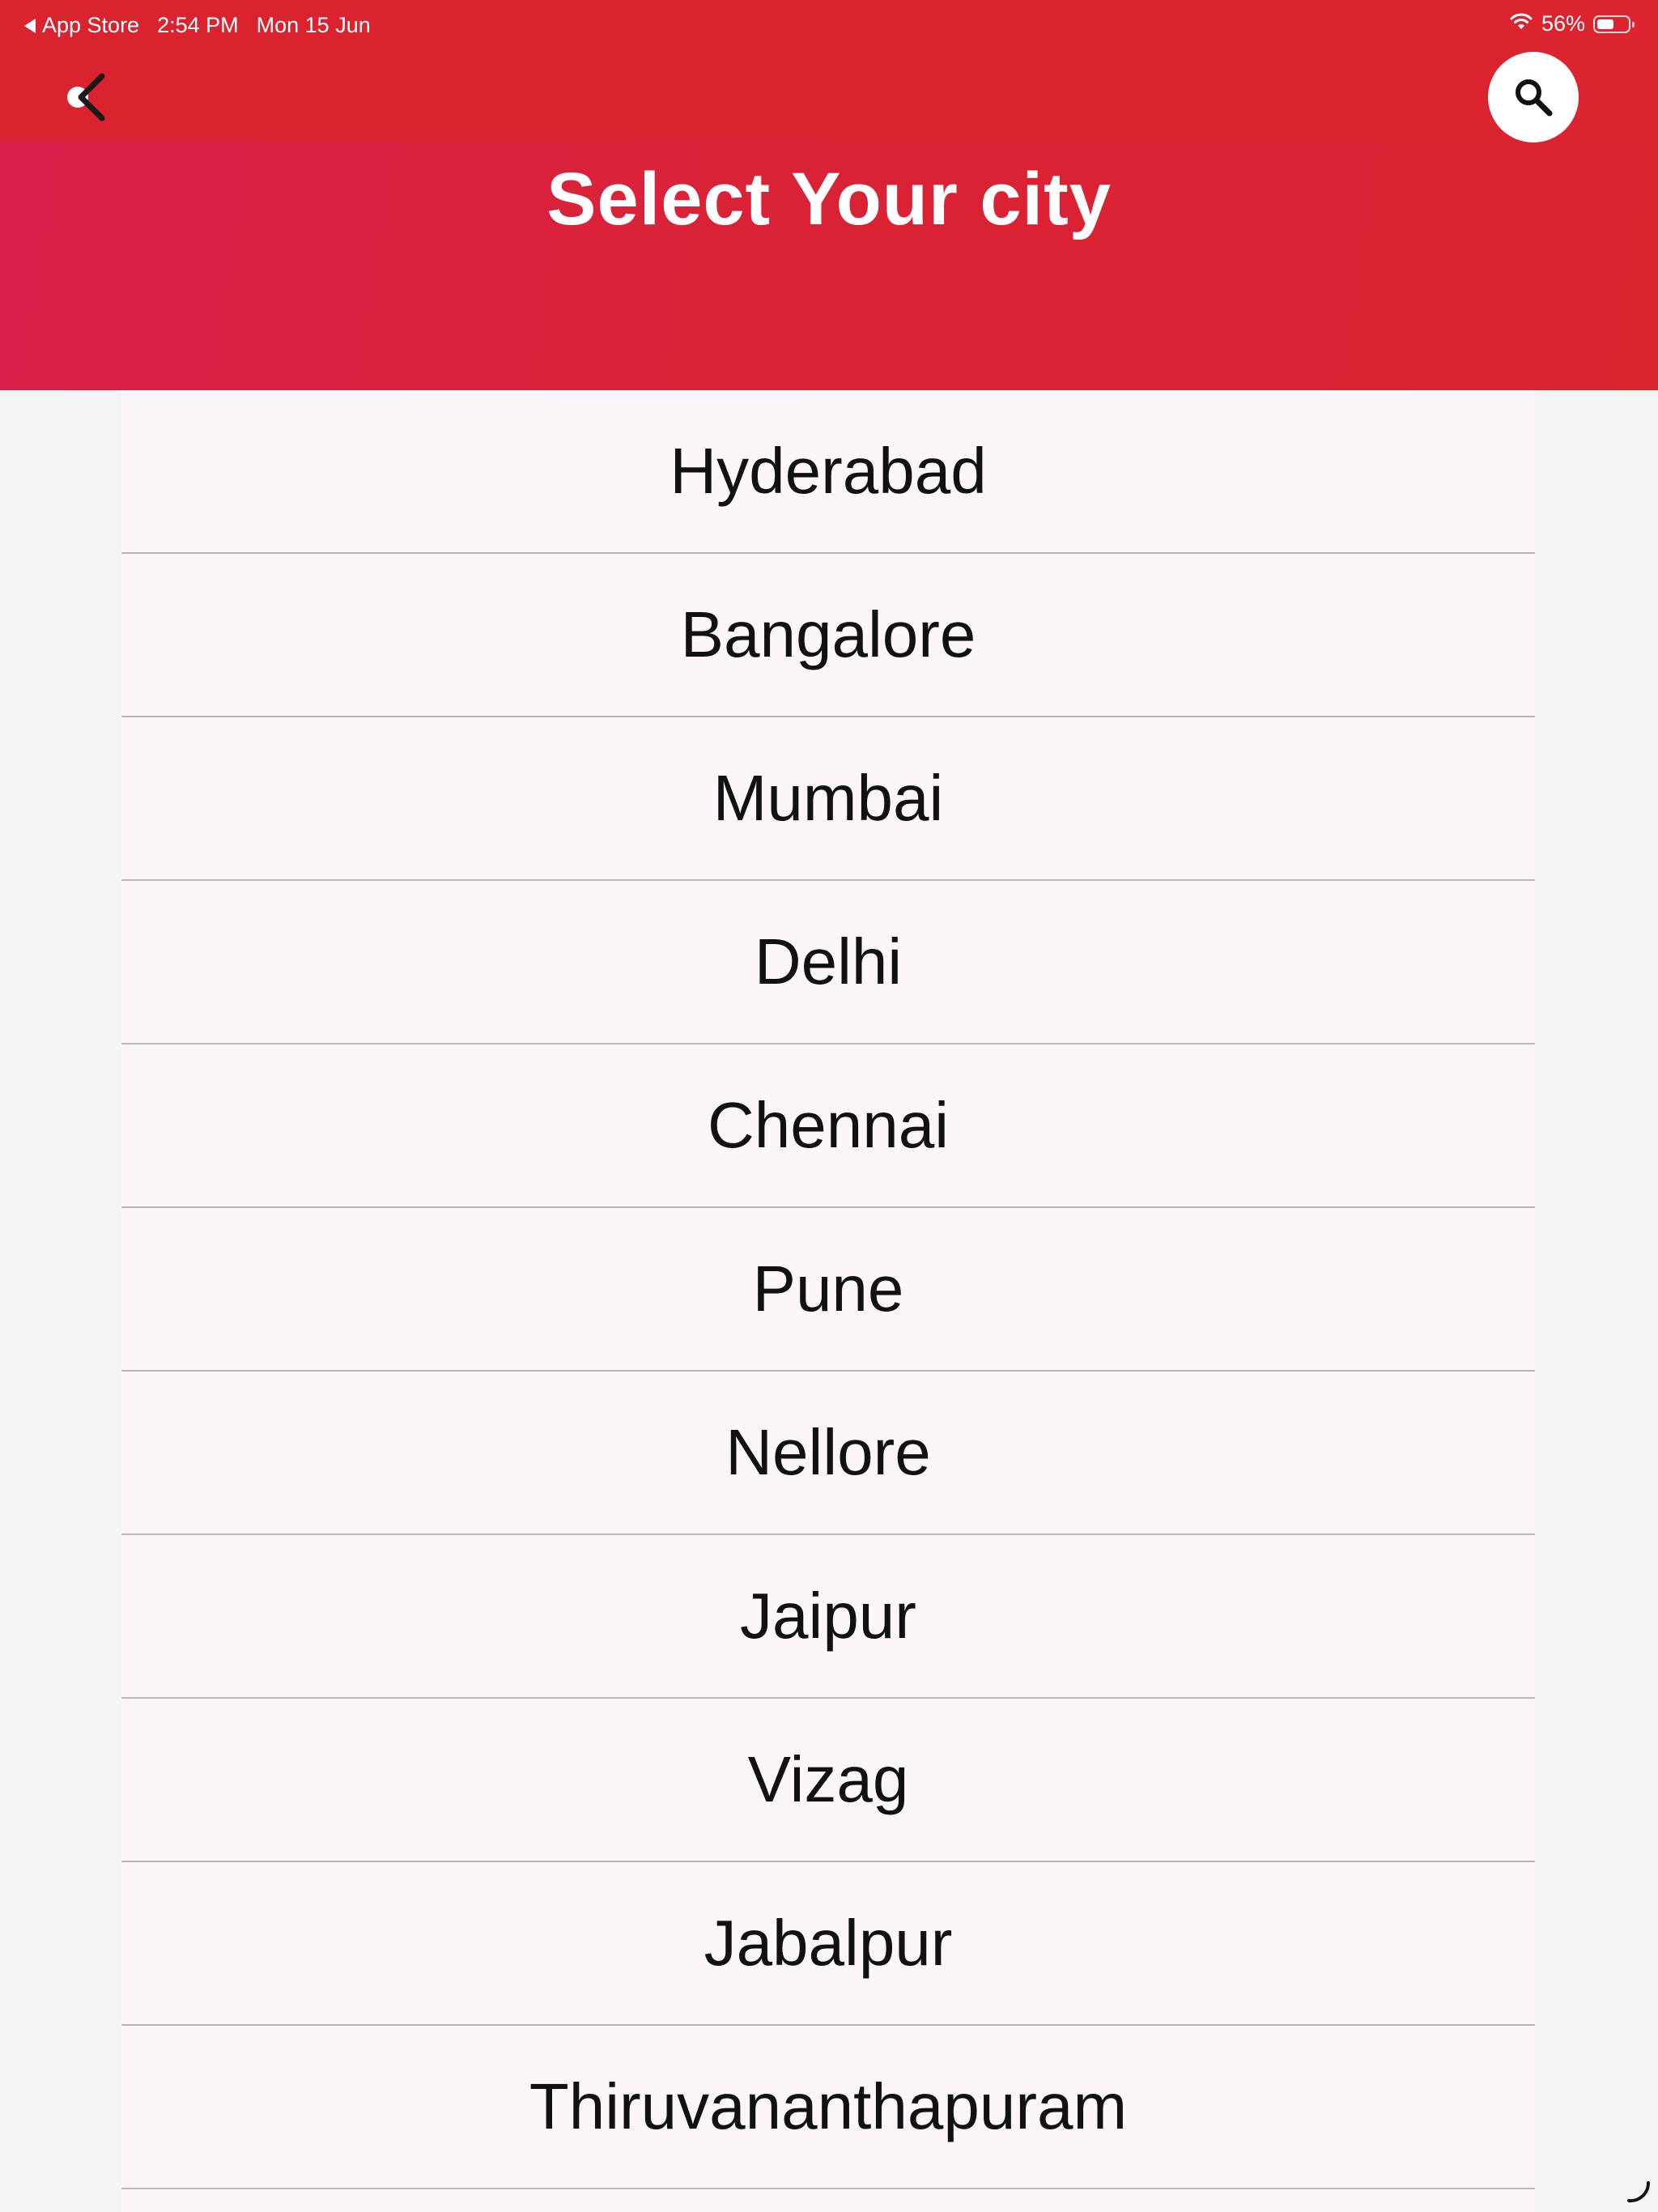  What do you see at coordinates (828, 1617) in the screenshot?
I see `city-item: Jaipur` at bounding box center [828, 1617].